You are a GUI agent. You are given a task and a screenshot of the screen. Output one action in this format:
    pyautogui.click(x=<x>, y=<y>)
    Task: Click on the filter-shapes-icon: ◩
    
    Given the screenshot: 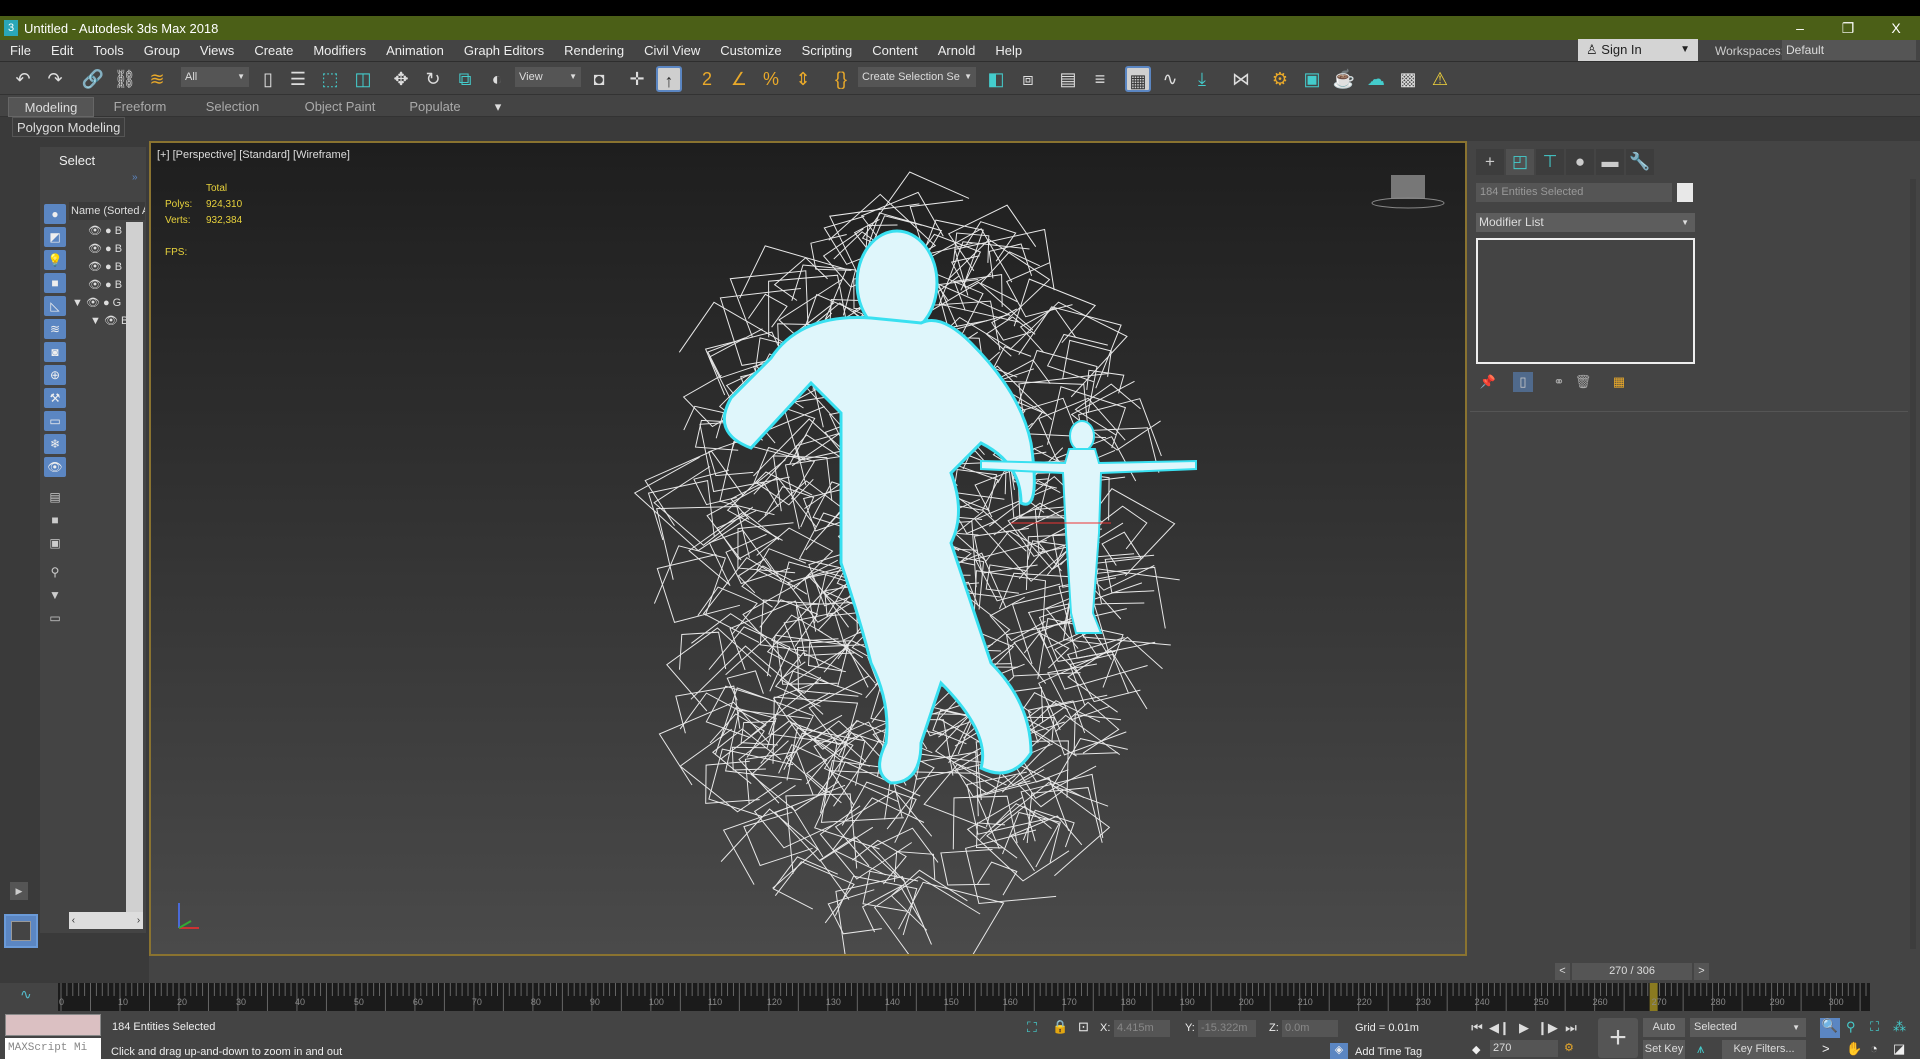 What is the action you would take?
    pyautogui.click(x=55, y=237)
    